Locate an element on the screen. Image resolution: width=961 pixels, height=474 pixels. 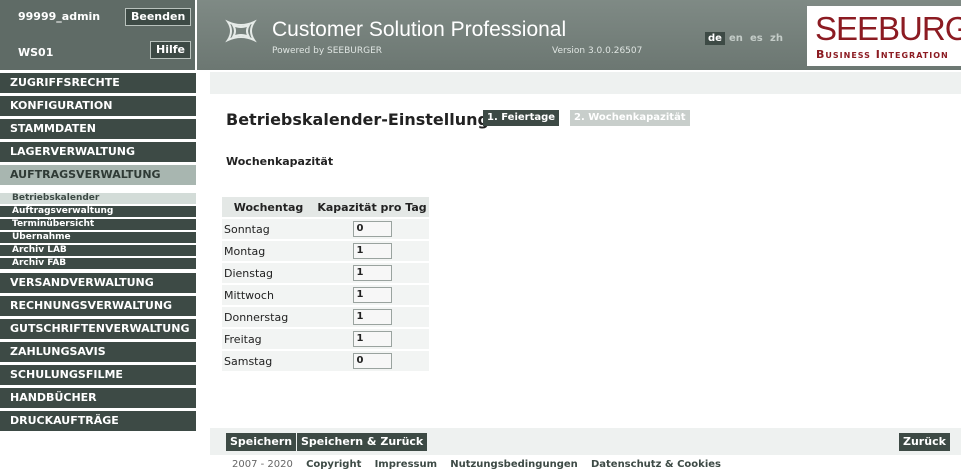
tab-feiertage: 1. Feiertage is located at coordinates (521, 118).